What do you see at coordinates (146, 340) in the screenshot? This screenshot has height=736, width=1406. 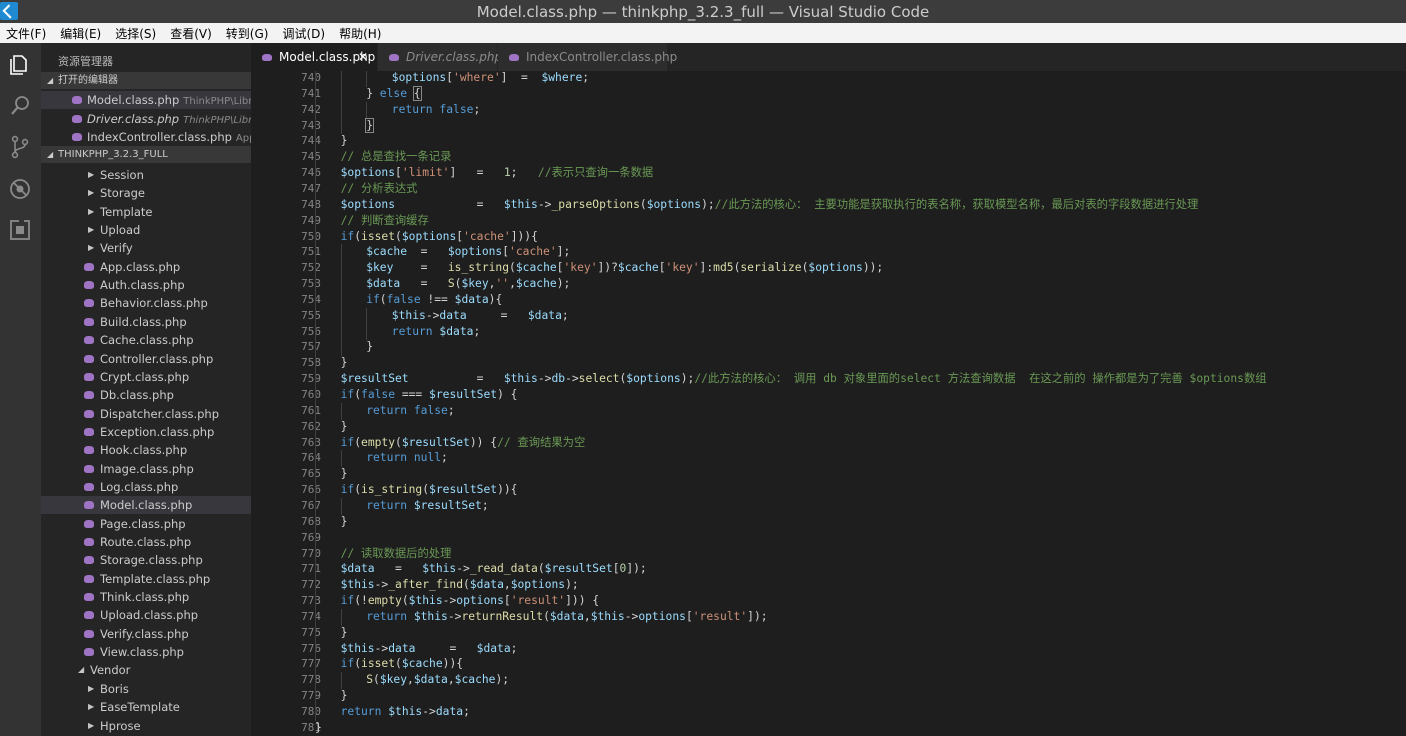 I see `file-item: Cache.class.php` at bounding box center [146, 340].